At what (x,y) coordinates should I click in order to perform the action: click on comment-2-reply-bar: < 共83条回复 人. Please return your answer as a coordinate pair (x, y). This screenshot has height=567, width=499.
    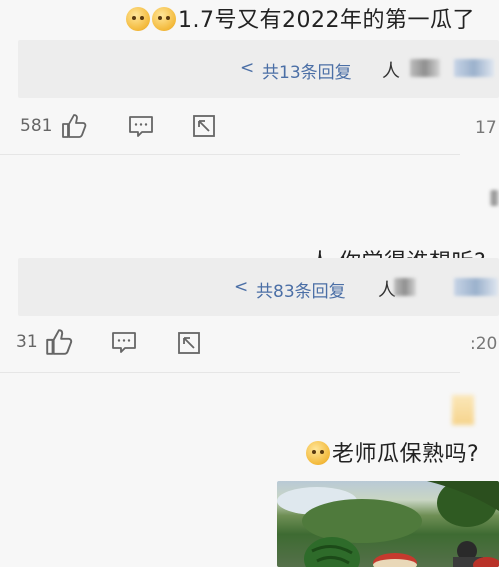
    Looking at the image, I should click on (258, 287).